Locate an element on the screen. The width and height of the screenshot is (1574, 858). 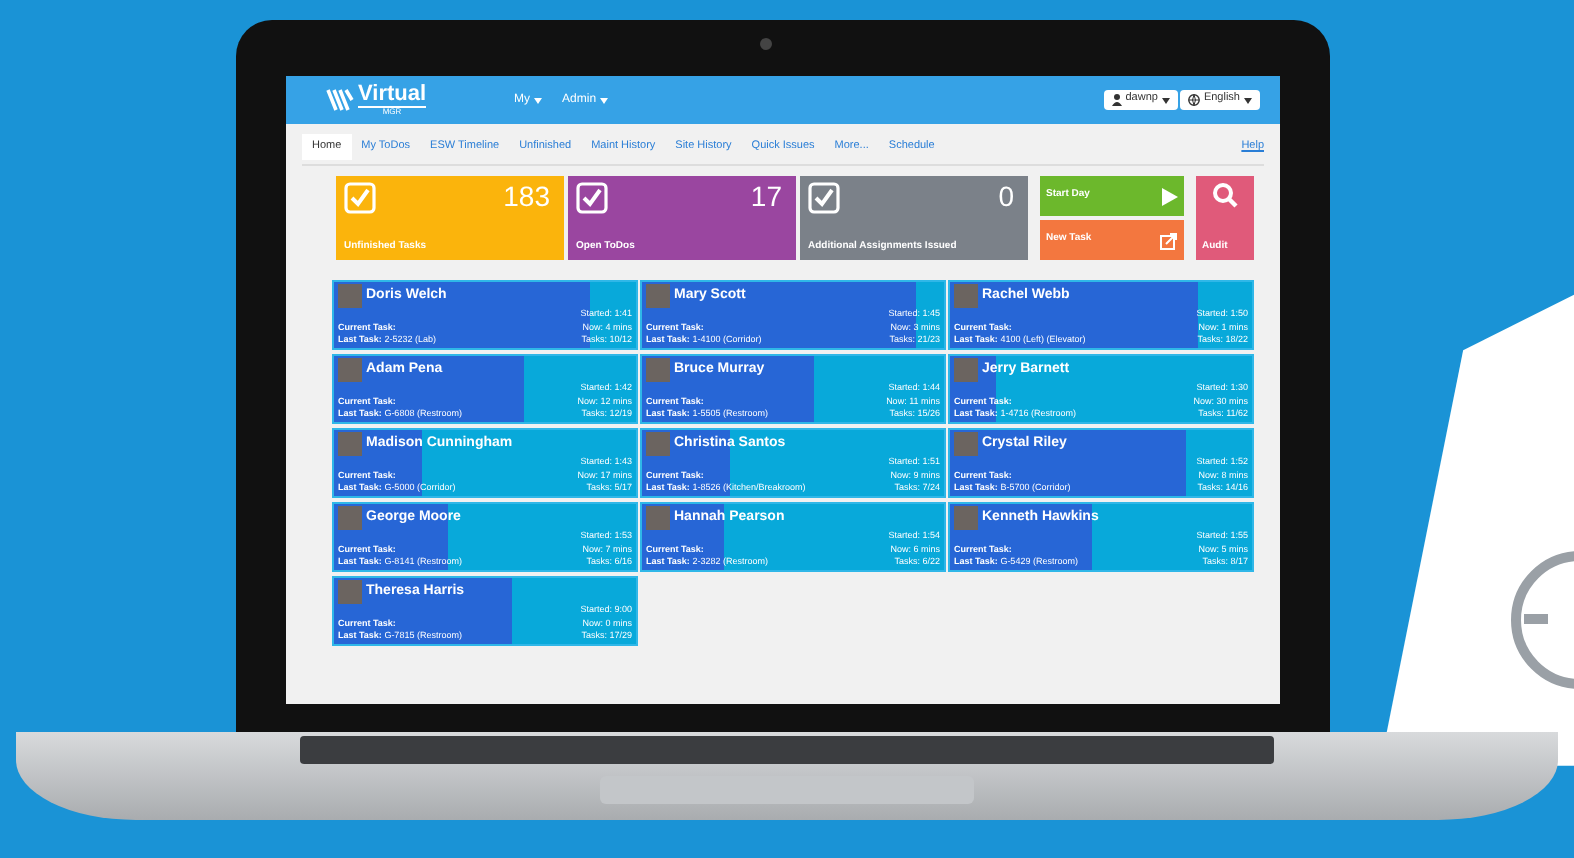
tile-count: 183 is located at coordinates (526, 196).